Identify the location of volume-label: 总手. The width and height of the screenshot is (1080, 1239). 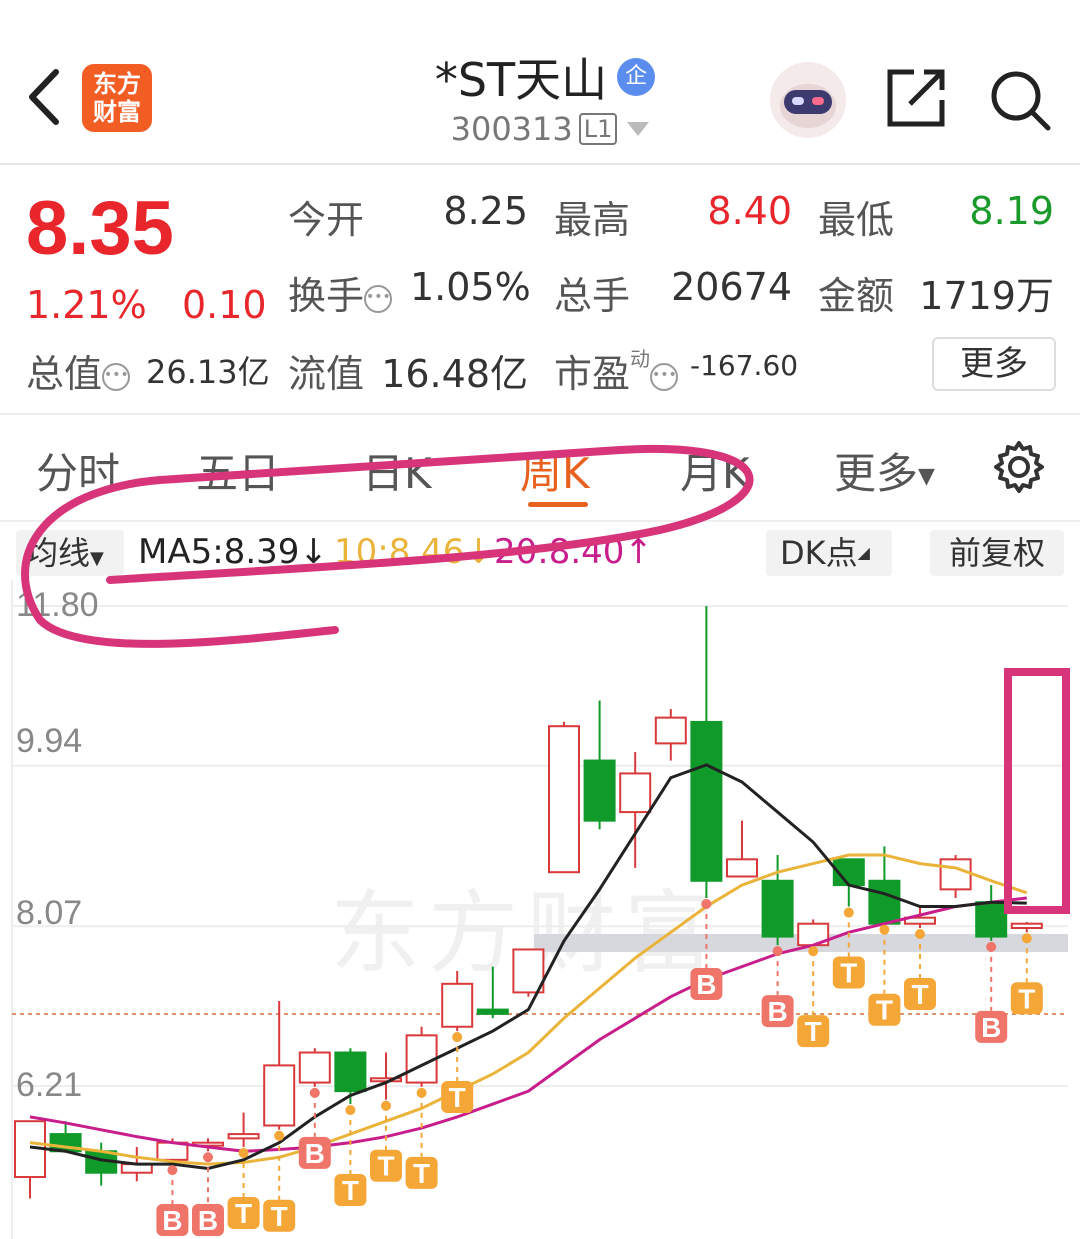
(592, 296).